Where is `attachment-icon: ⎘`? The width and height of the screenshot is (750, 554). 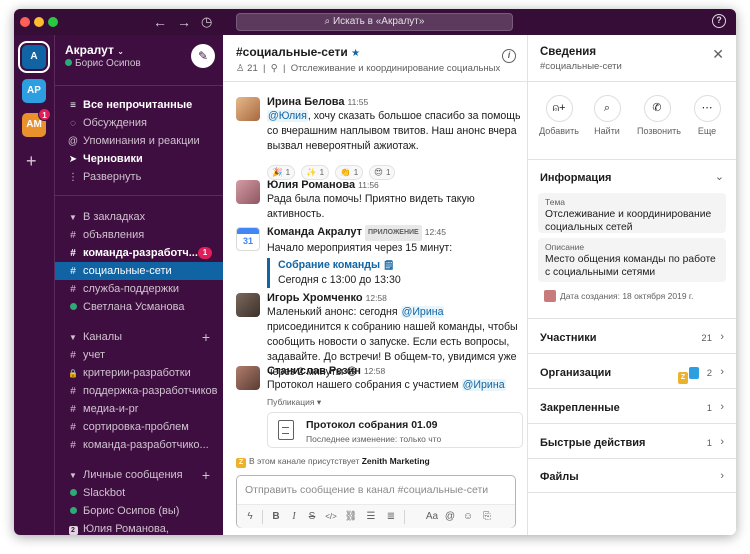
attachment-icon: ⎘ is located at coordinates (487, 517).